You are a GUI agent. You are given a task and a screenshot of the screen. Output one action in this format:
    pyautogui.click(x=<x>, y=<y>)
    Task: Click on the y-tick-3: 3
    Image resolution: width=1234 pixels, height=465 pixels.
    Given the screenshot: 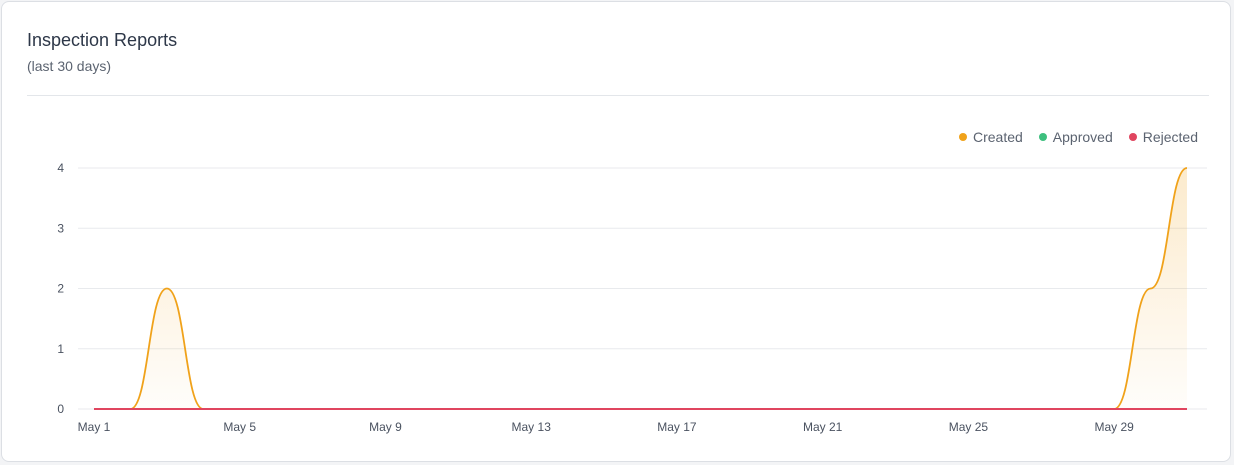 What is the action you would take?
    pyautogui.click(x=60, y=228)
    